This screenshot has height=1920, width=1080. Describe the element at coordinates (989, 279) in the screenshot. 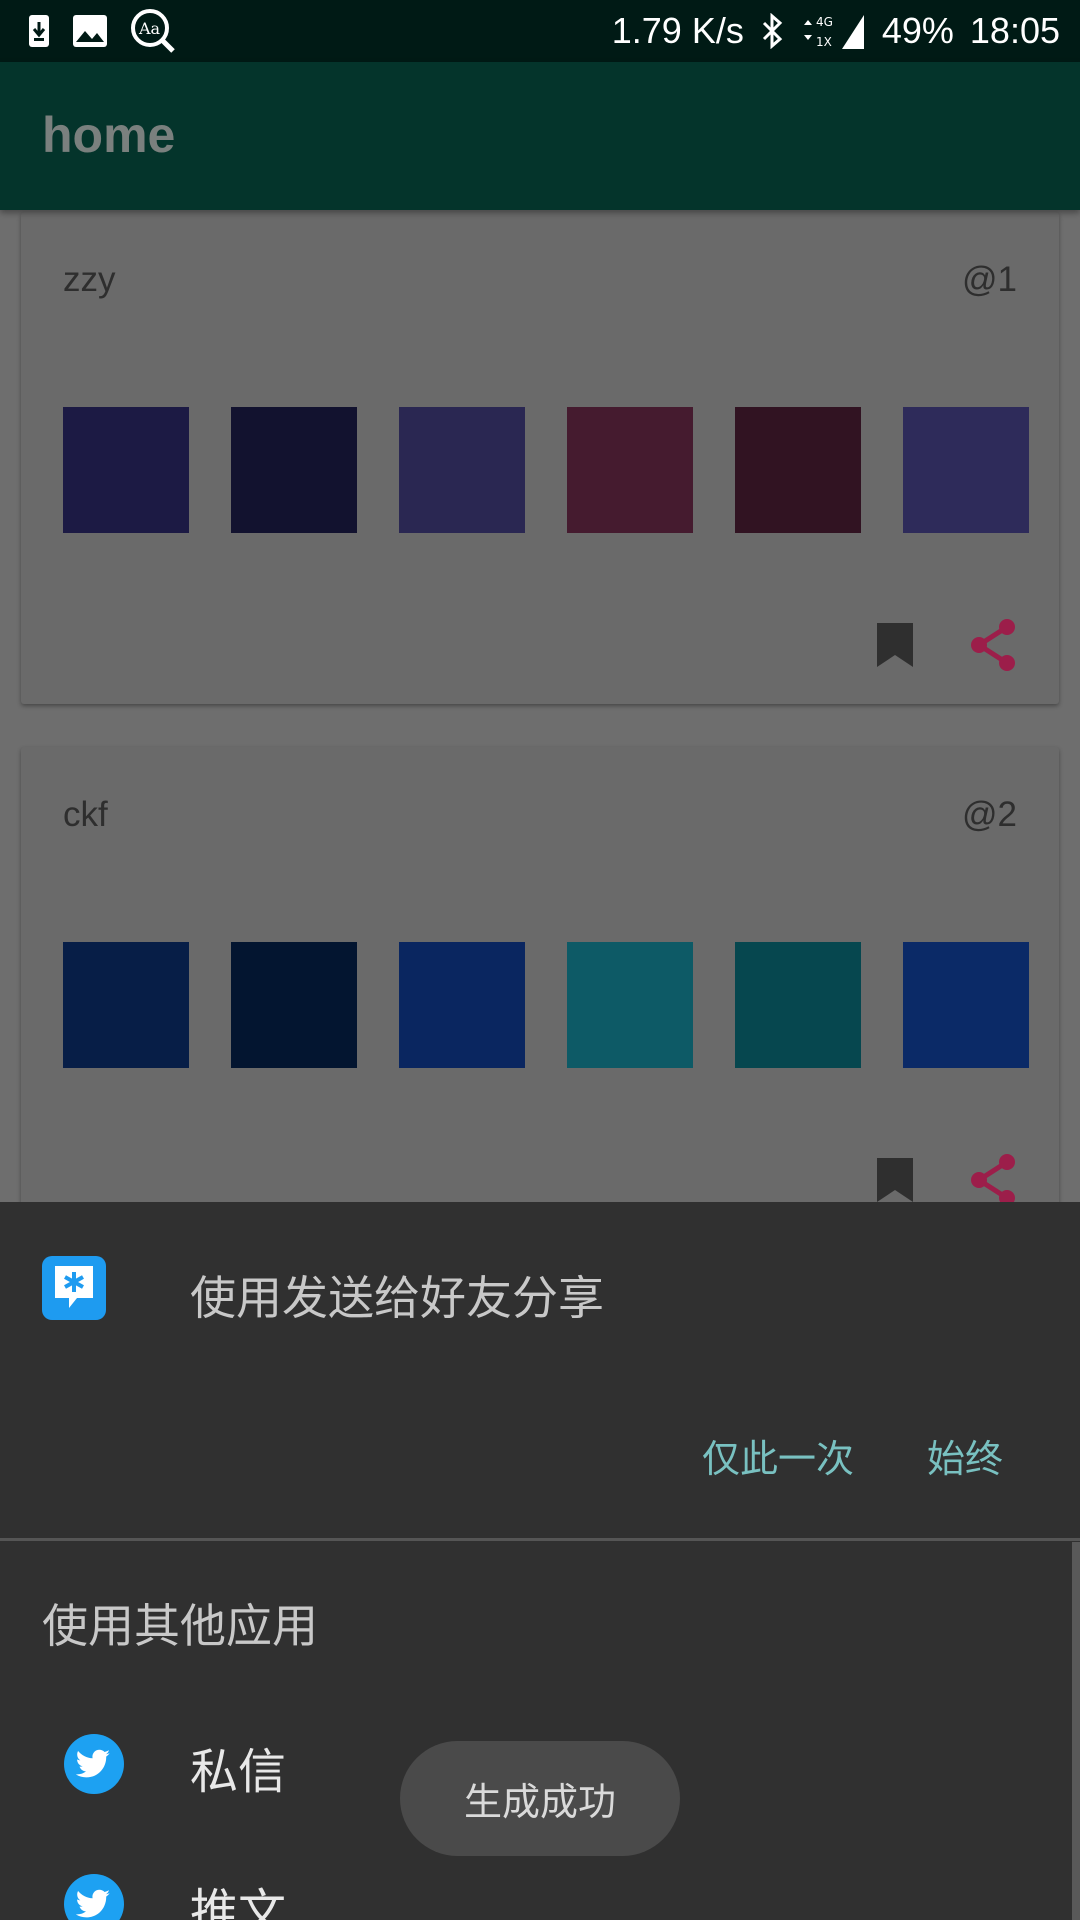

I see `card-id: @1` at that location.